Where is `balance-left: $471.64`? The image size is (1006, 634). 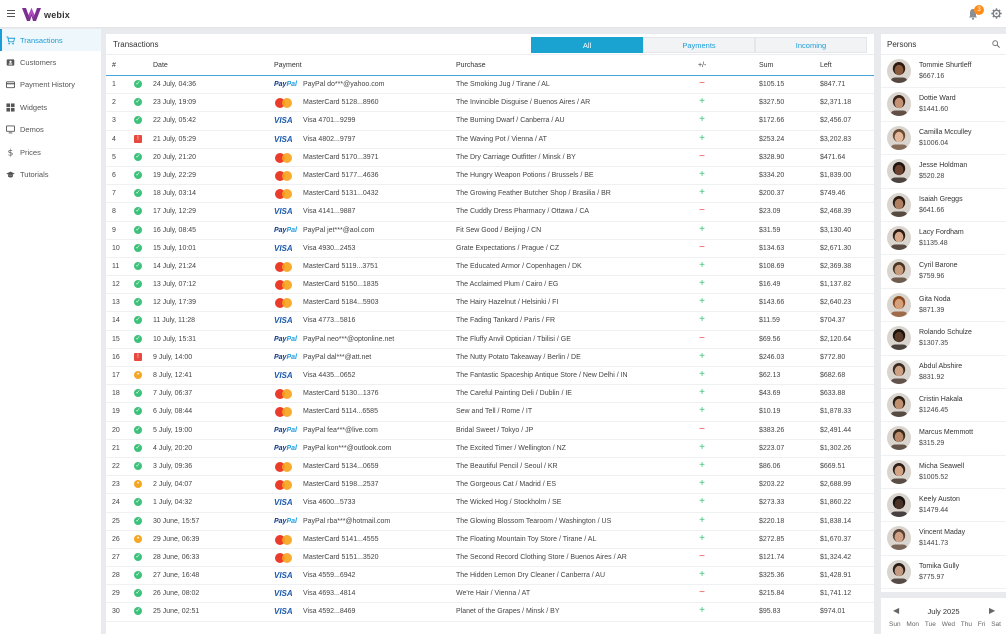
balance-left: $471.64 is located at coordinates (833, 157).